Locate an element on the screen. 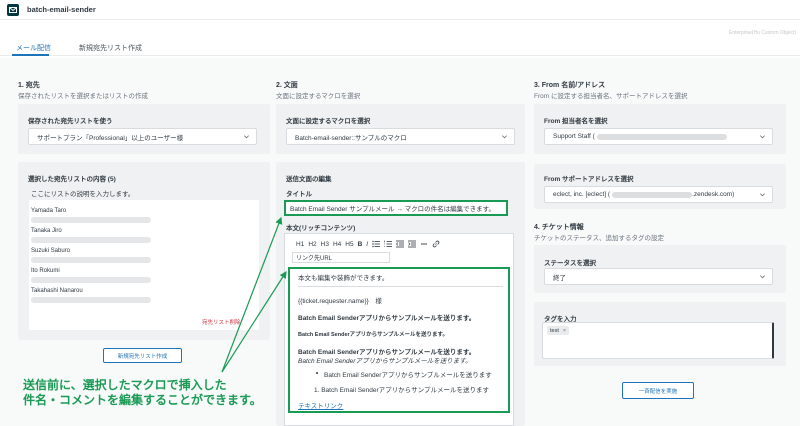  redacted-domain is located at coordinates (652, 194).